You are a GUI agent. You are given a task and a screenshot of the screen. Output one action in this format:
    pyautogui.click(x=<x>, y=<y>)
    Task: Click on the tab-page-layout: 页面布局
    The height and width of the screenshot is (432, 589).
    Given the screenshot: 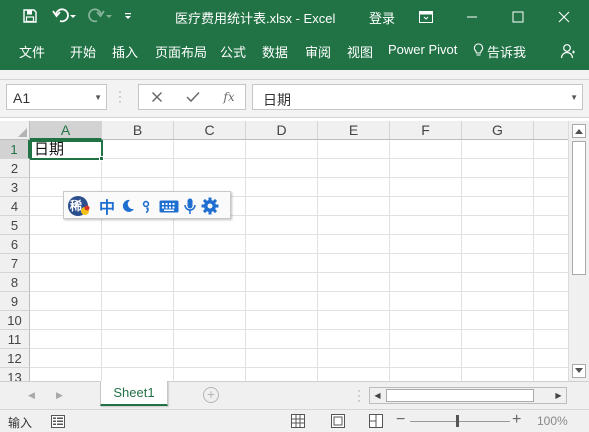 What is the action you would take?
    pyautogui.click(x=181, y=51)
    